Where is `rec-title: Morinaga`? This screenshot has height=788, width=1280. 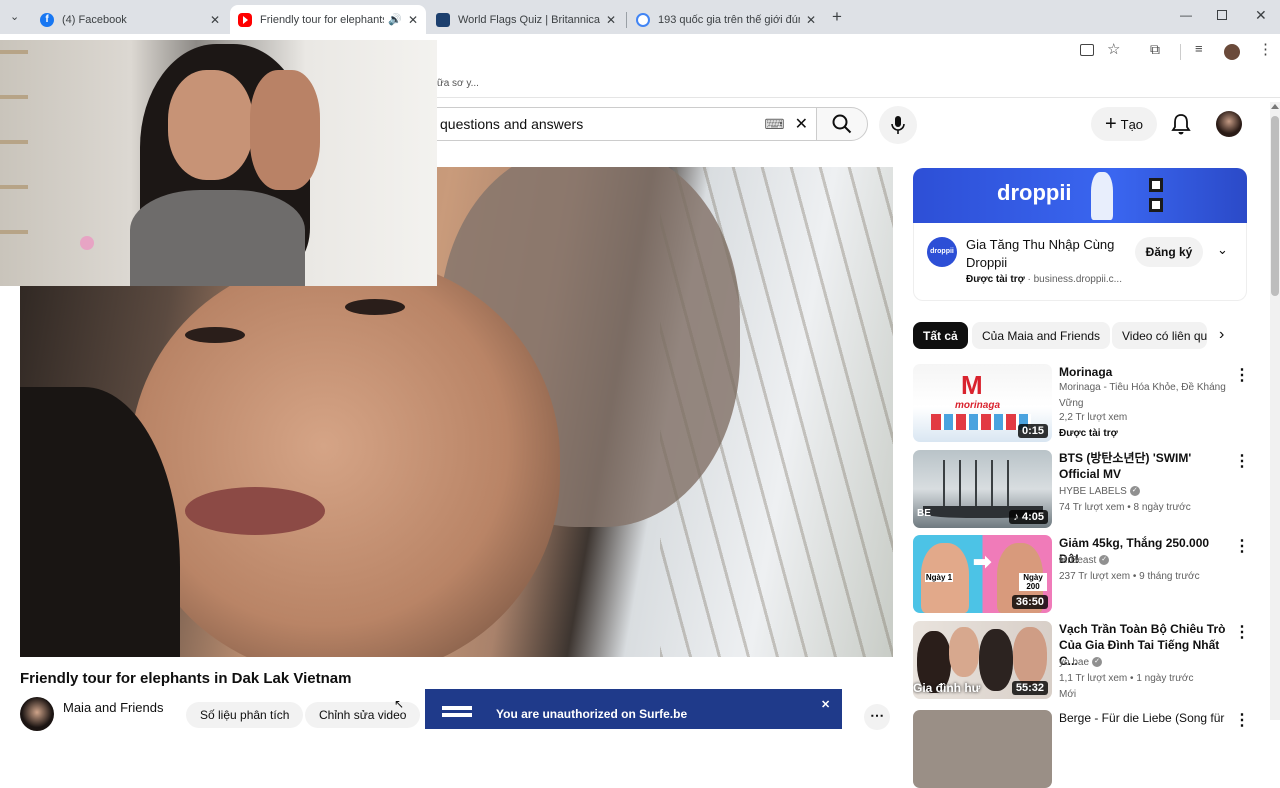
rec-title: Morinaga is located at coordinates (1145, 372).